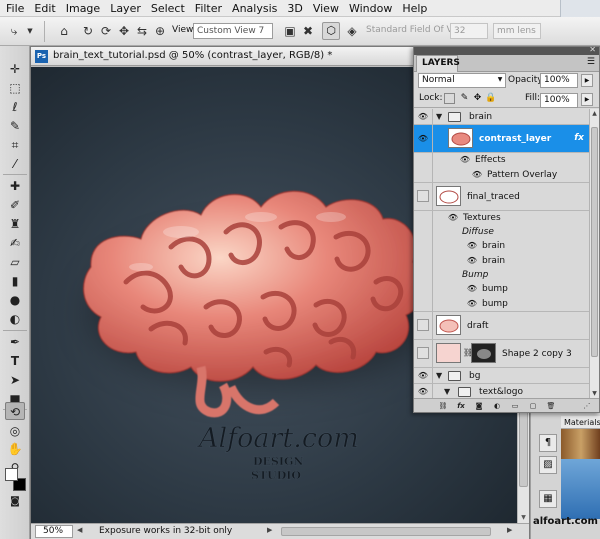  What do you see at coordinates (15, 300) in the screenshot?
I see `blur-tool-icon: ●` at bounding box center [15, 300].